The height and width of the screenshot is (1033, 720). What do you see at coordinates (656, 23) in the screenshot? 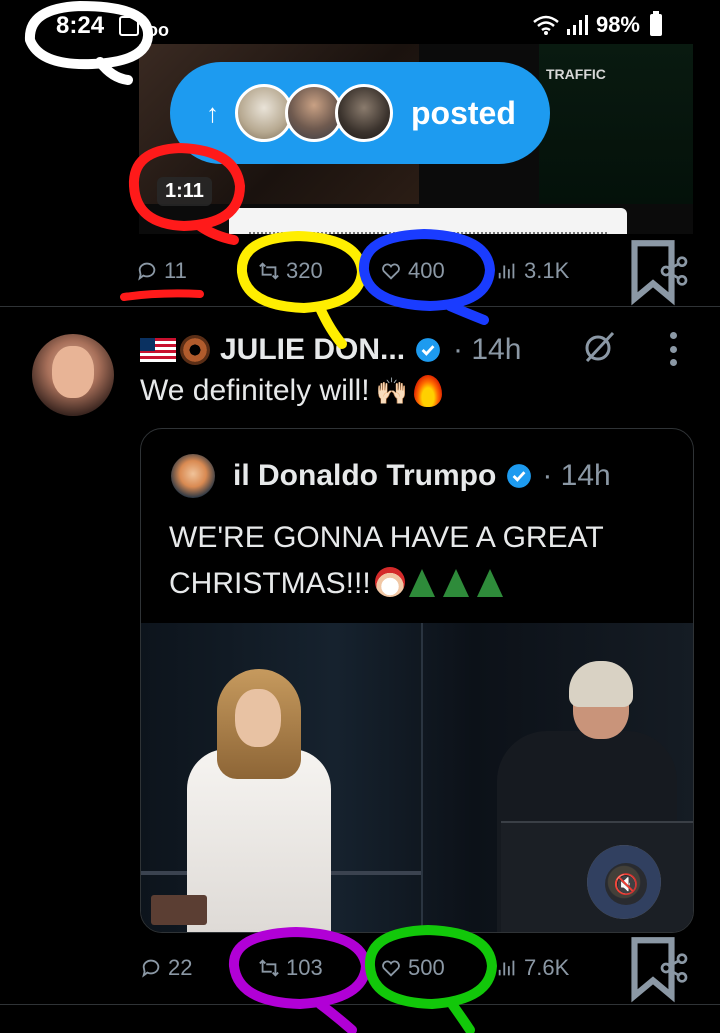
I see `battery-icon` at bounding box center [656, 23].